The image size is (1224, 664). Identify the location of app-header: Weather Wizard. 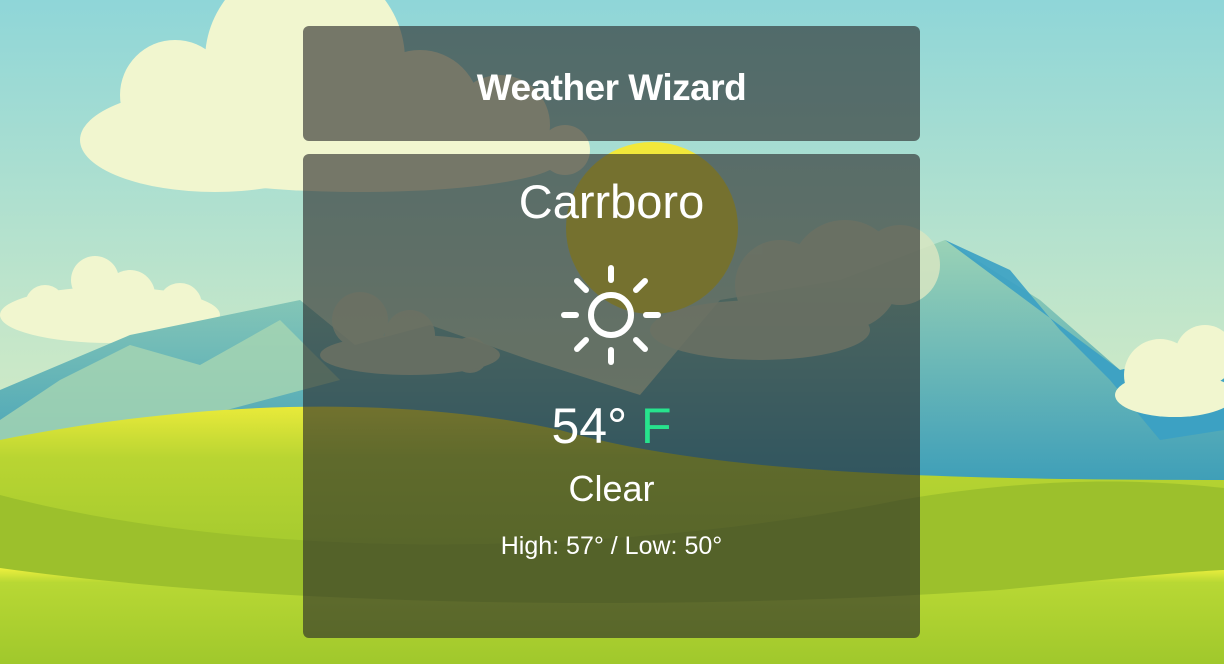
(611, 83).